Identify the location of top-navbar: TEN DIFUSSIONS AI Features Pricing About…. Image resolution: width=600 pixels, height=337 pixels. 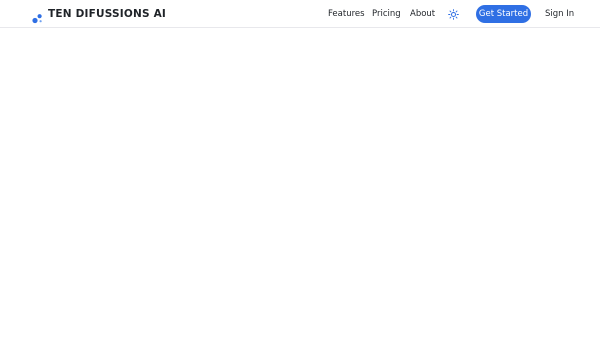
(300, 14).